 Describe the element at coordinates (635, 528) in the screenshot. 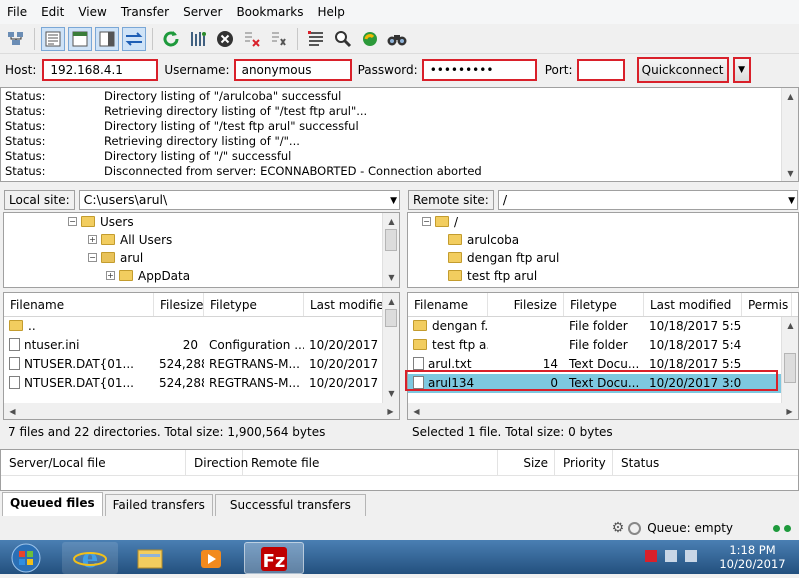

I see `speed-limit-icon` at that location.